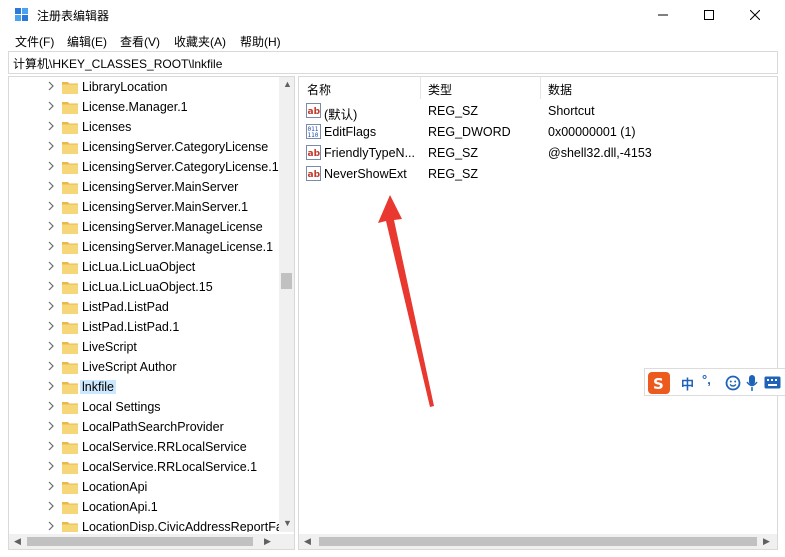  Describe the element at coordinates (560, 88) in the screenshot. I see `column-header-data: 数据` at that location.